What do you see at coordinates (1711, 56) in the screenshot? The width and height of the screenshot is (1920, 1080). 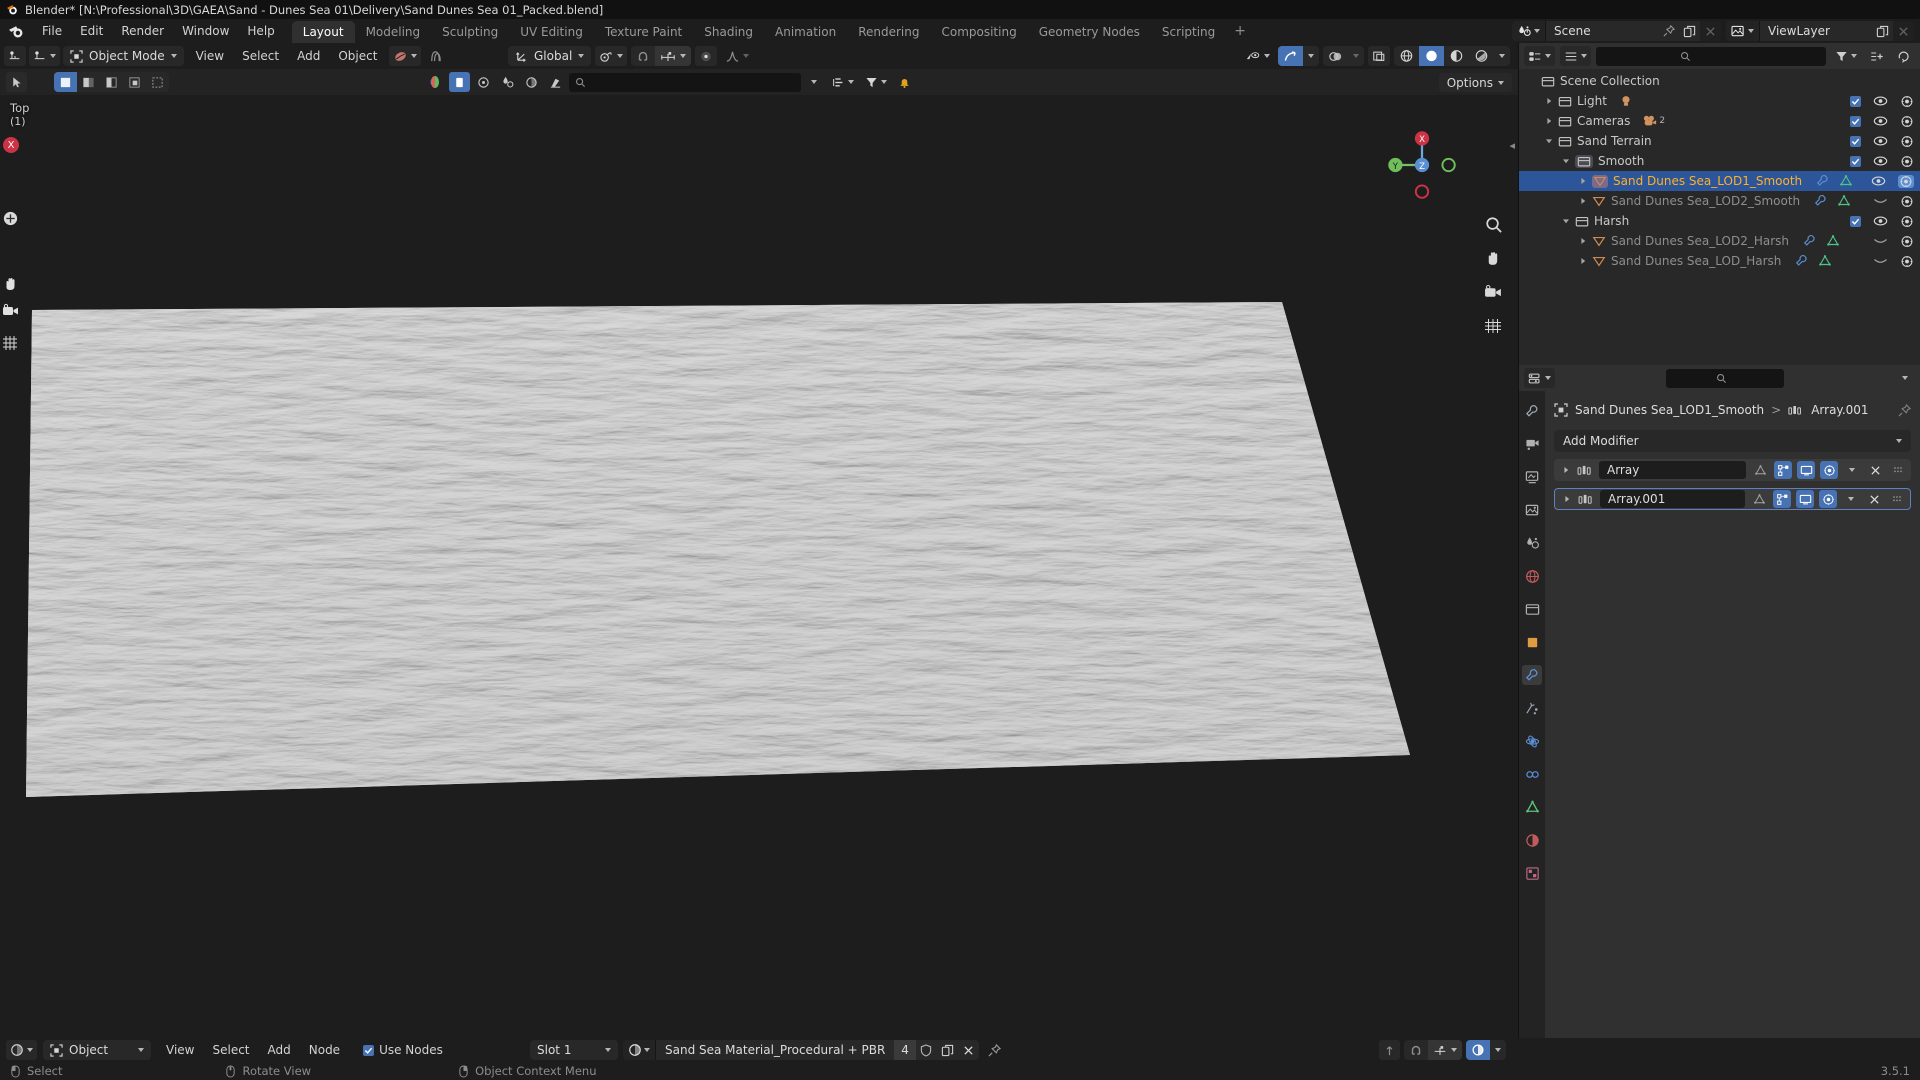 I see `outliner-search-input` at bounding box center [1711, 56].